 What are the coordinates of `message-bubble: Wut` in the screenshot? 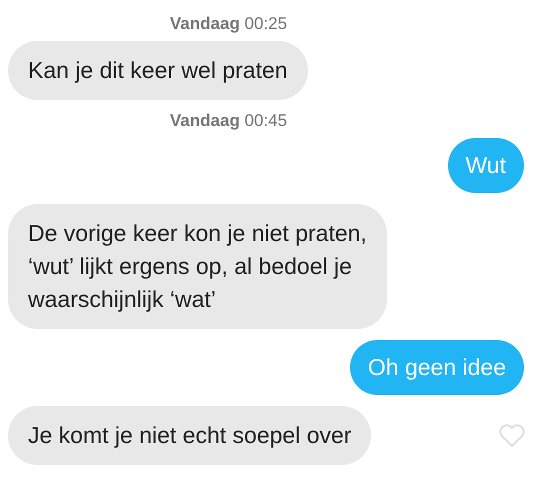 It's located at (486, 165).